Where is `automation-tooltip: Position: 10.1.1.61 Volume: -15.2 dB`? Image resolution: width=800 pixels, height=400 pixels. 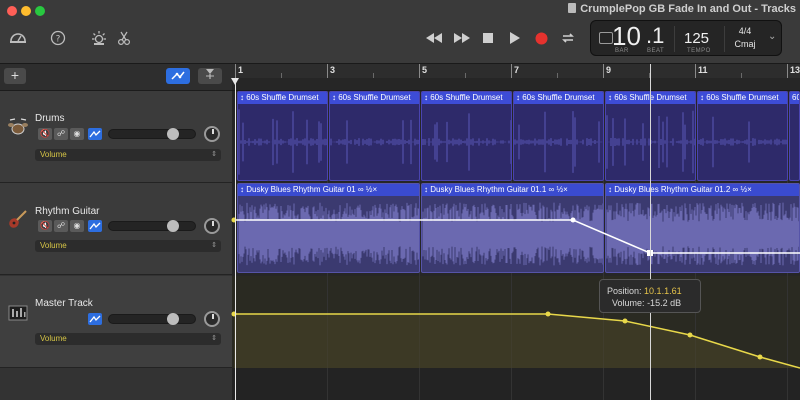
automation-tooltip: Position: 10.1.1.61 Volume: -15.2 dB is located at coordinates (650, 296).